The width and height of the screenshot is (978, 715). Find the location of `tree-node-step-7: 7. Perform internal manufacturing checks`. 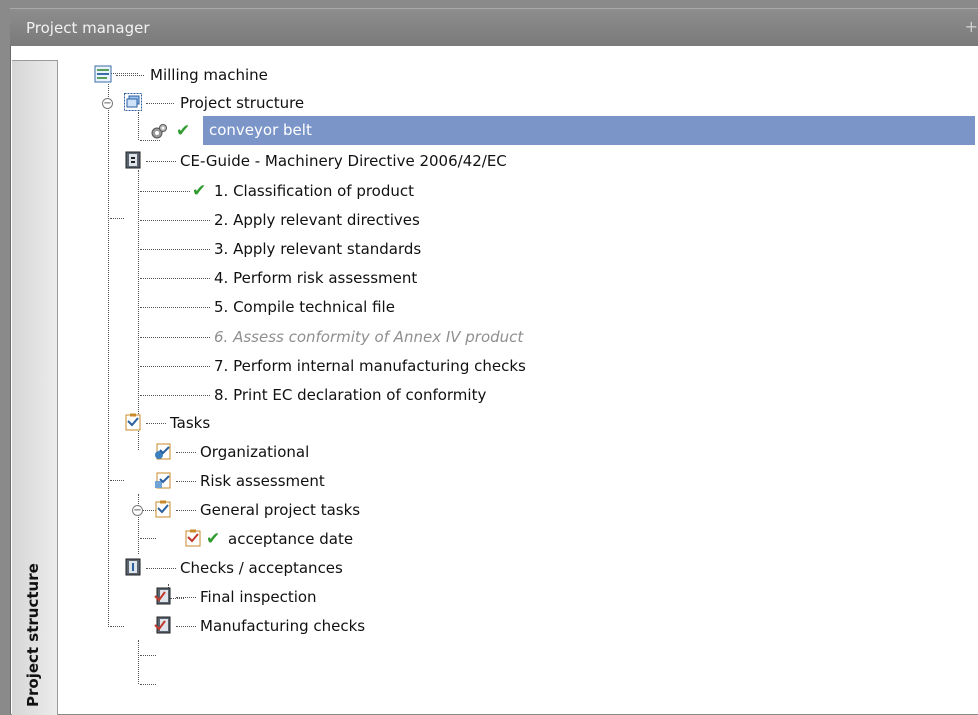

tree-node-step-7: 7. Perform internal manufacturing checks is located at coordinates (510, 367).